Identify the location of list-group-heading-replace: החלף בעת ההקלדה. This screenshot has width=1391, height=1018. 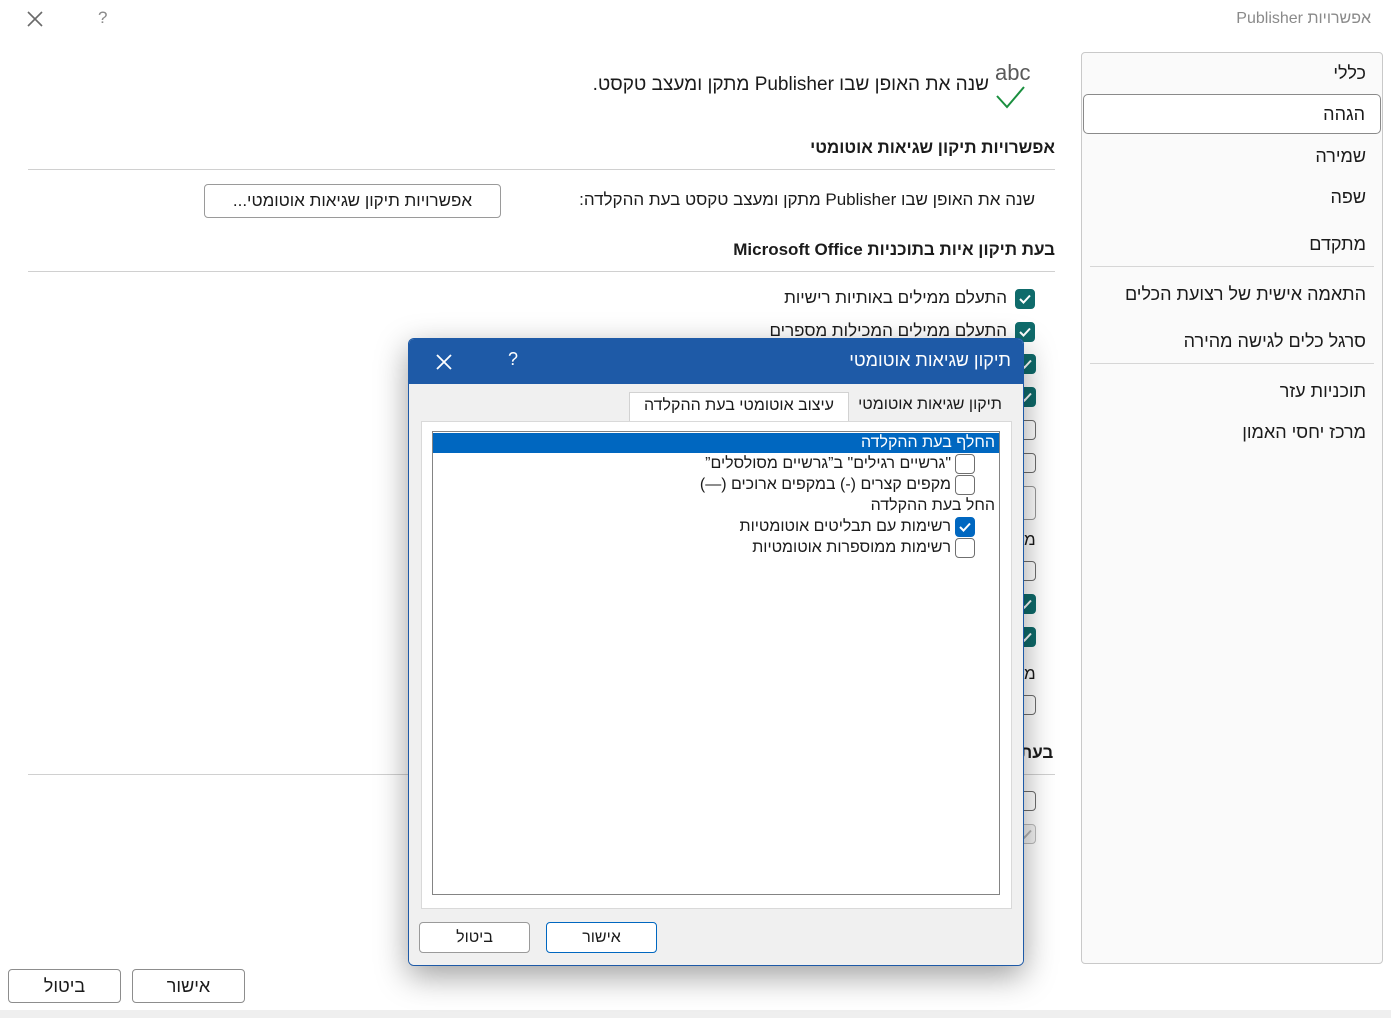
(716, 443).